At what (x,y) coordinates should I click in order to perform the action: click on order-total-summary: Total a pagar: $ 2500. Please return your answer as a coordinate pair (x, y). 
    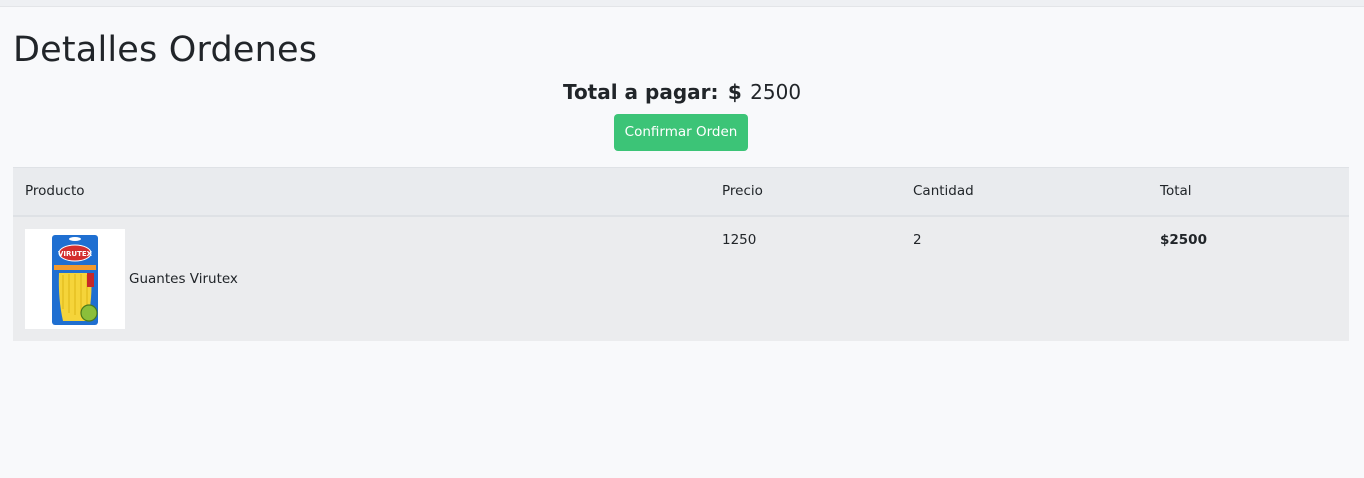
    Looking at the image, I should click on (682, 92).